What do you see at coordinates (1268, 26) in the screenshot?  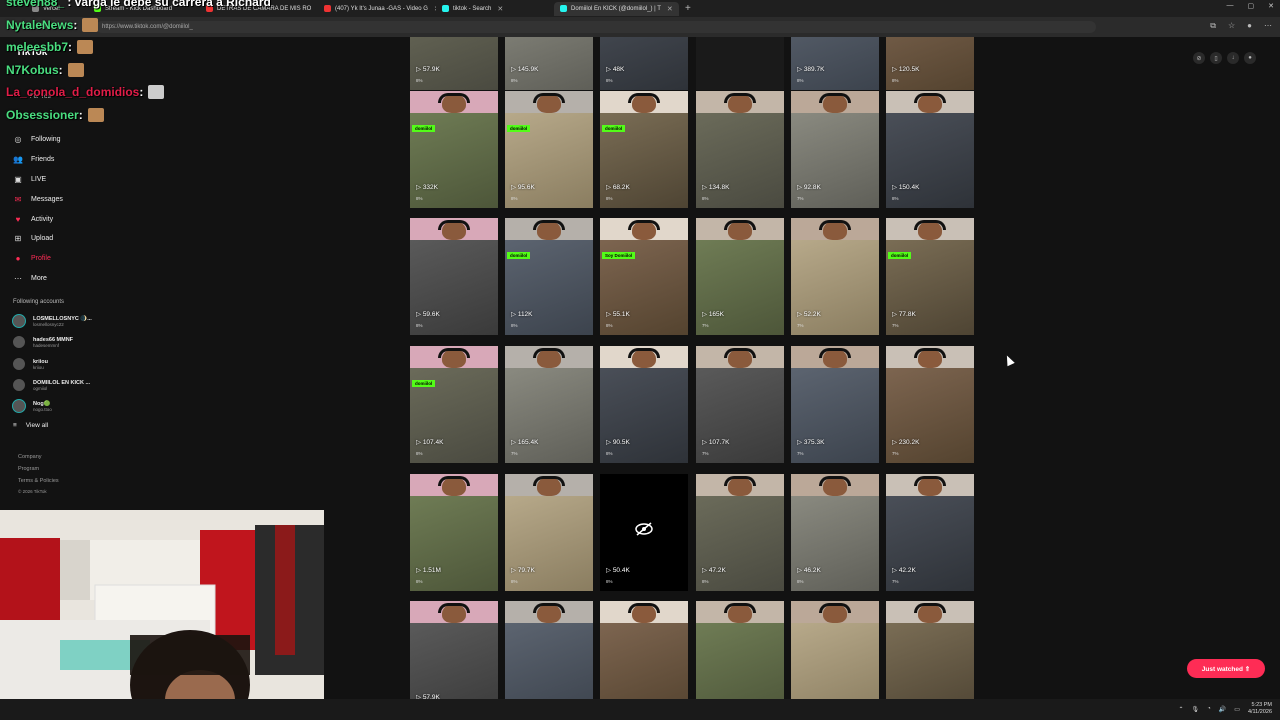 I see `menu-icon: ⋯` at bounding box center [1268, 26].